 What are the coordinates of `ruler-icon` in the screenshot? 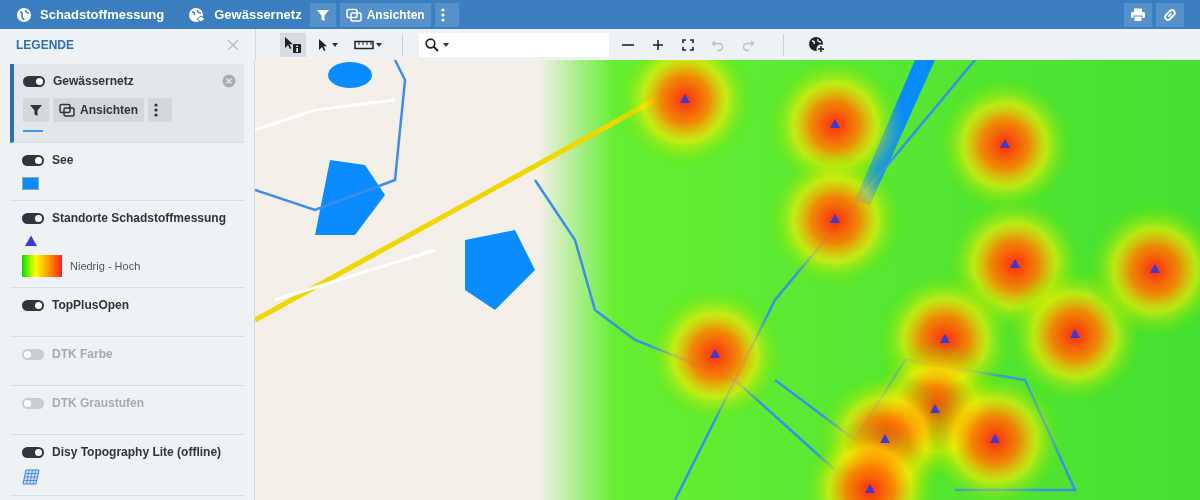 It's located at (364, 44).